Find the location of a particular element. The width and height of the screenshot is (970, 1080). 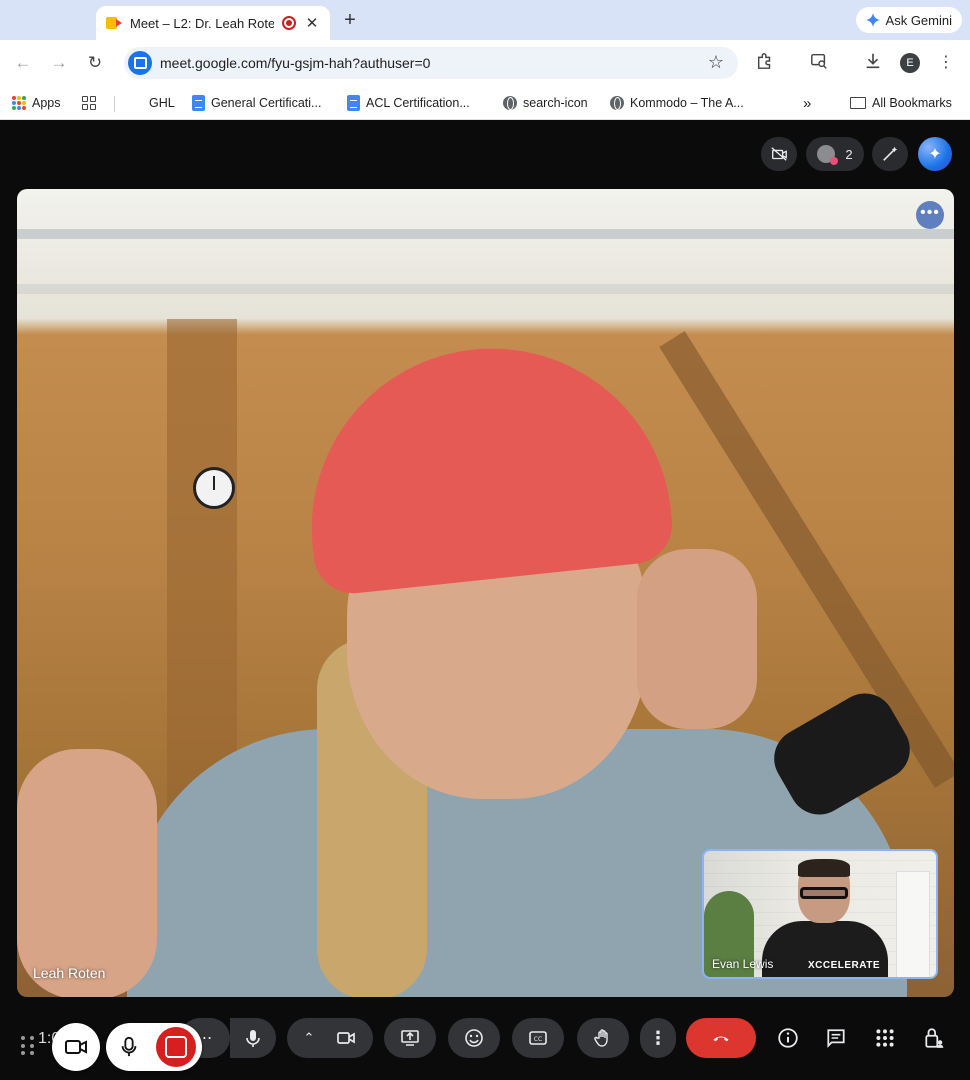

apps-grid-icon is located at coordinates (19, 103).